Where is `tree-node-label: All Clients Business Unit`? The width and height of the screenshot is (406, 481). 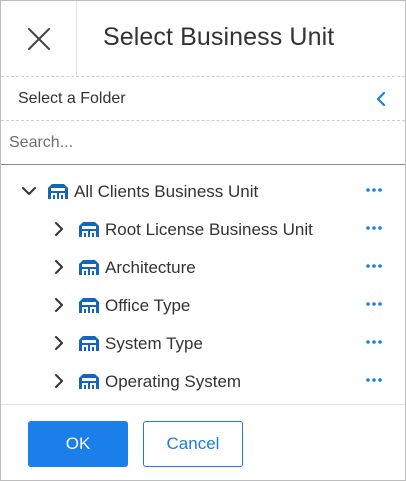 tree-node-label: All Clients Business Unit is located at coordinates (166, 191).